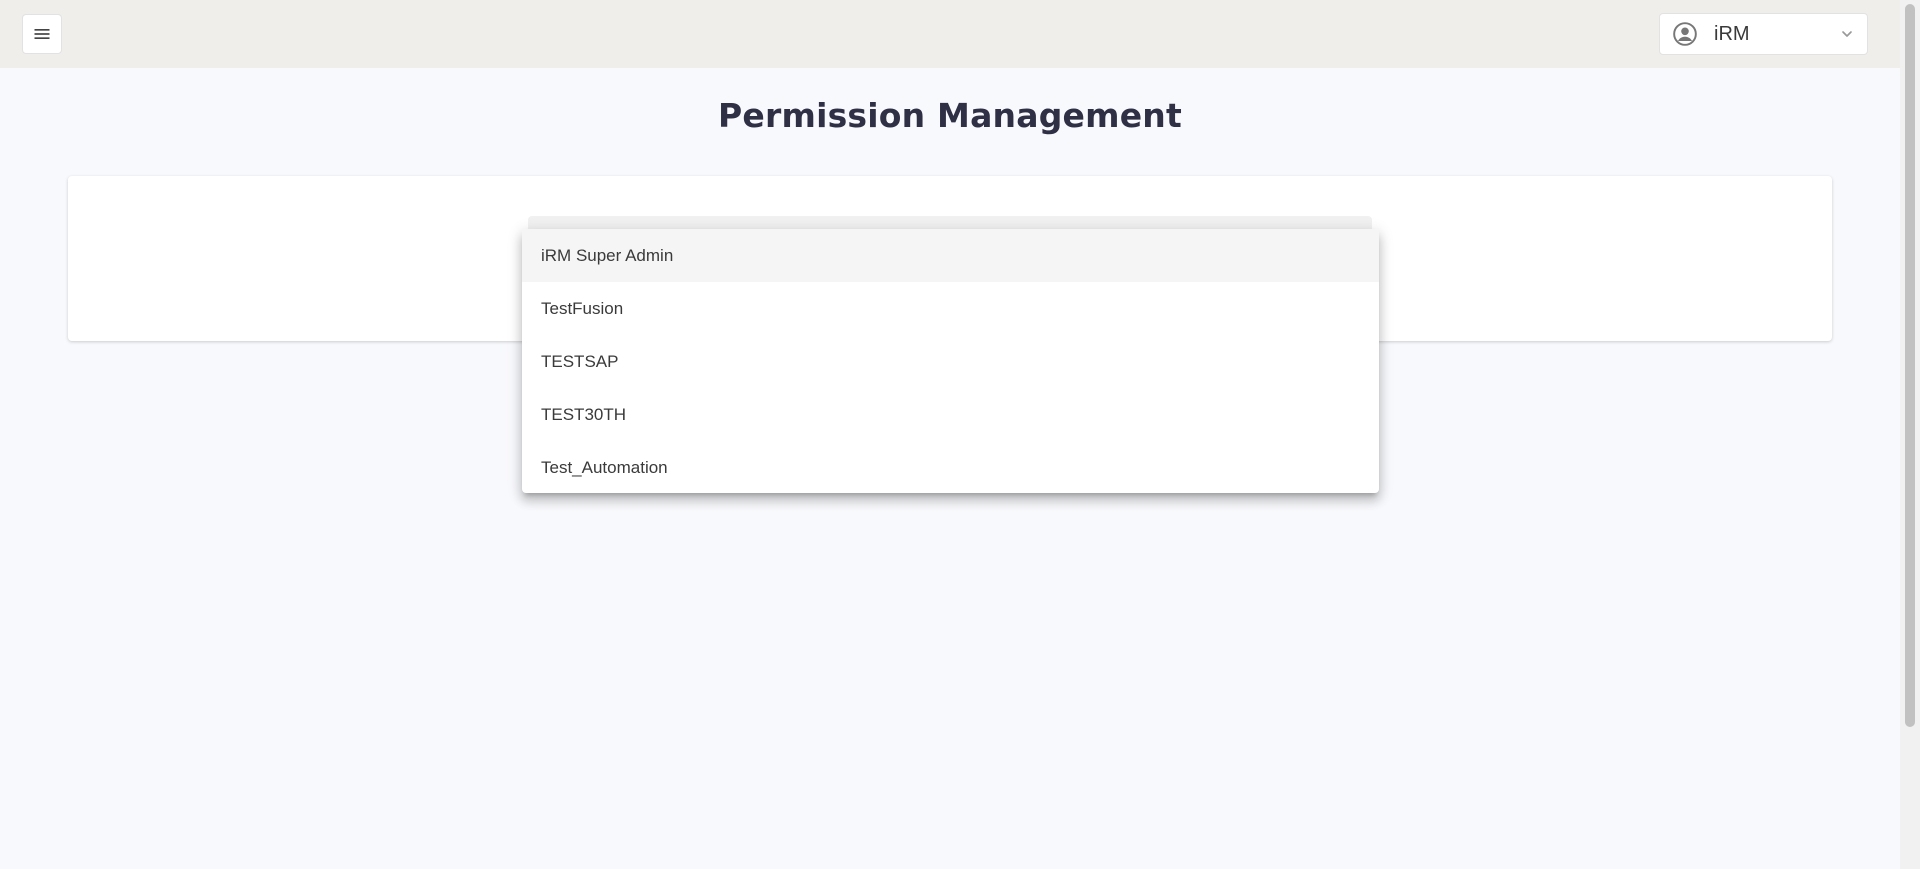 The image size is (1920, 869). What do you see at coordinates (1732, 33) in the screenshot?
I see `user-name: iRM` at bounding box center [1732, 33].